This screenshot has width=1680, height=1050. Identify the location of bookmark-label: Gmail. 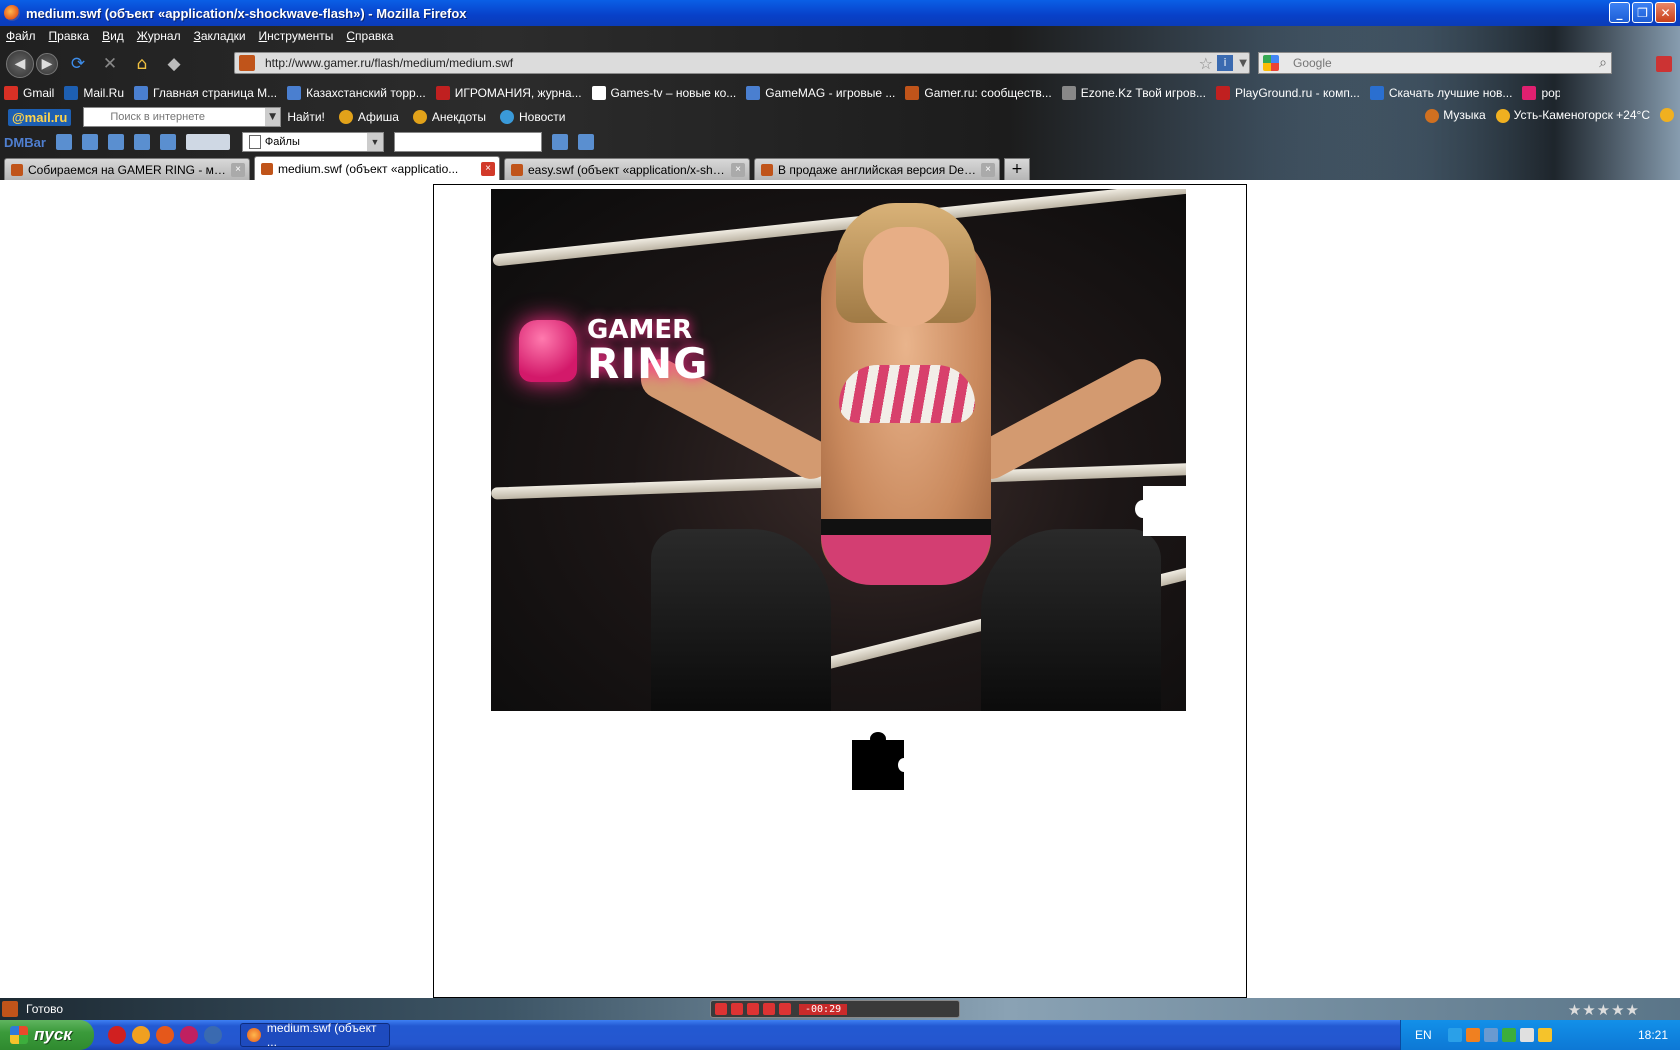
(39, 93).